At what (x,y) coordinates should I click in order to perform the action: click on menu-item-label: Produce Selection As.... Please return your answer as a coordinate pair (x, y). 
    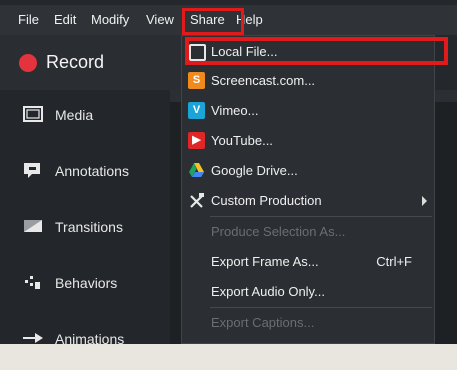
    Looking at the image, I should click on (278, 231).